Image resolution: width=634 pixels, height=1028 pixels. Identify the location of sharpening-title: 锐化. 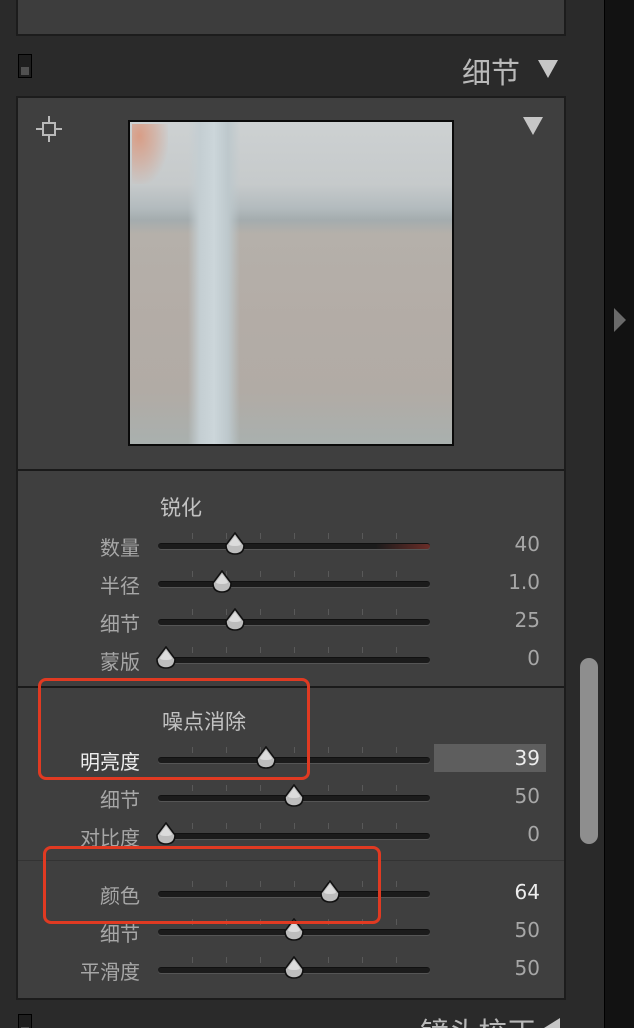
(181, 508).